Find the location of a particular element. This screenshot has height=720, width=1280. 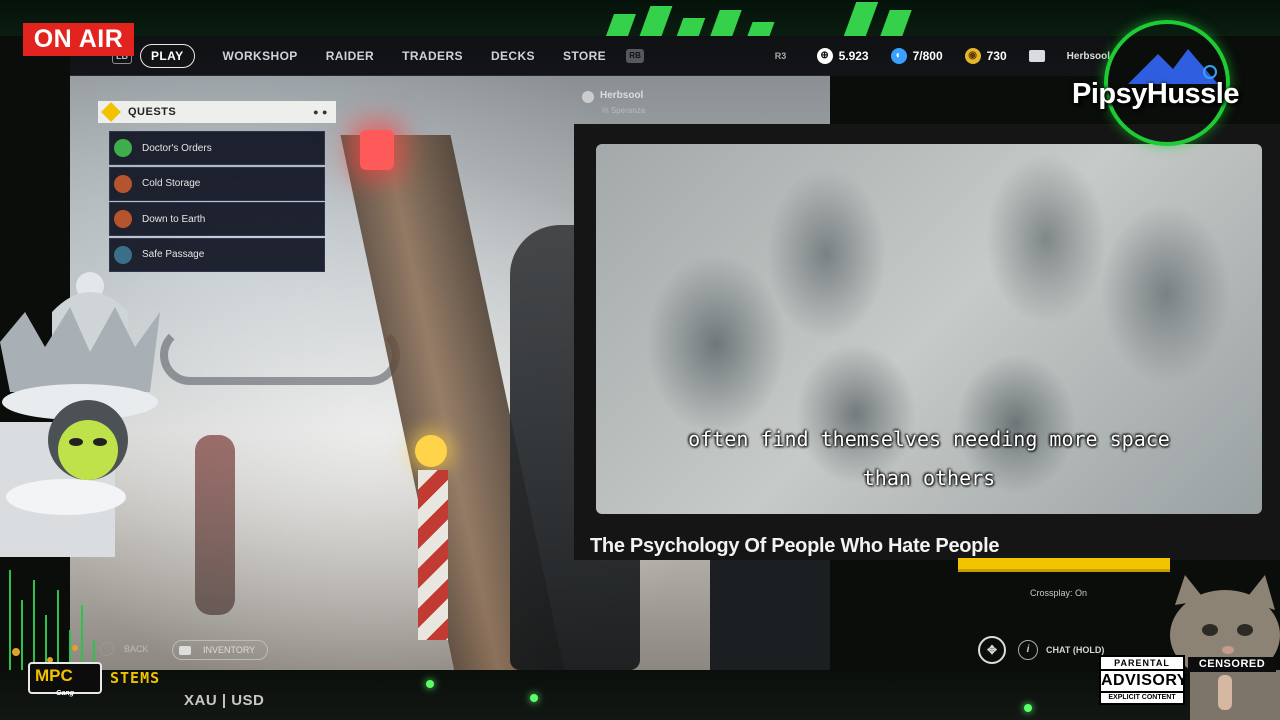

scene-red-light is located at coordinates (377, 150).